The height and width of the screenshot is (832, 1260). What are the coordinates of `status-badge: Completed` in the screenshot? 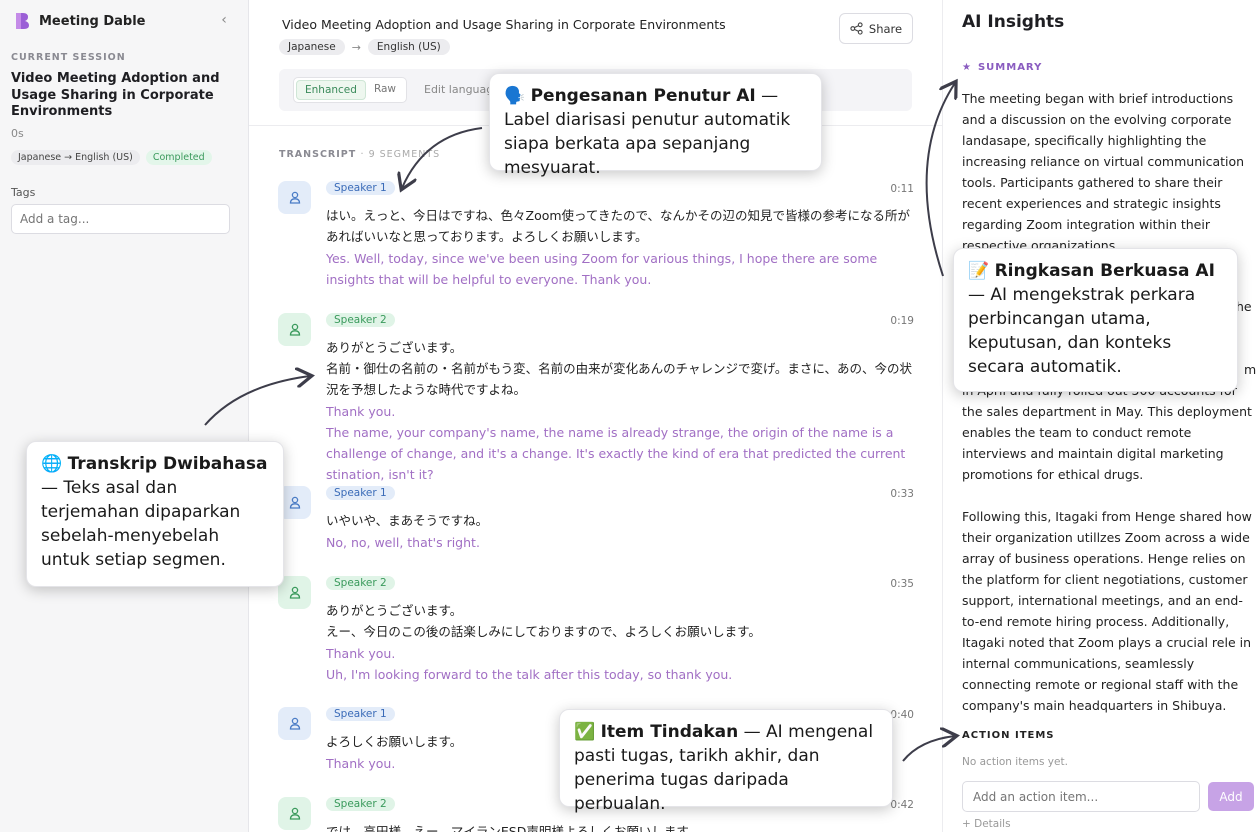 It's located at (178, 157).